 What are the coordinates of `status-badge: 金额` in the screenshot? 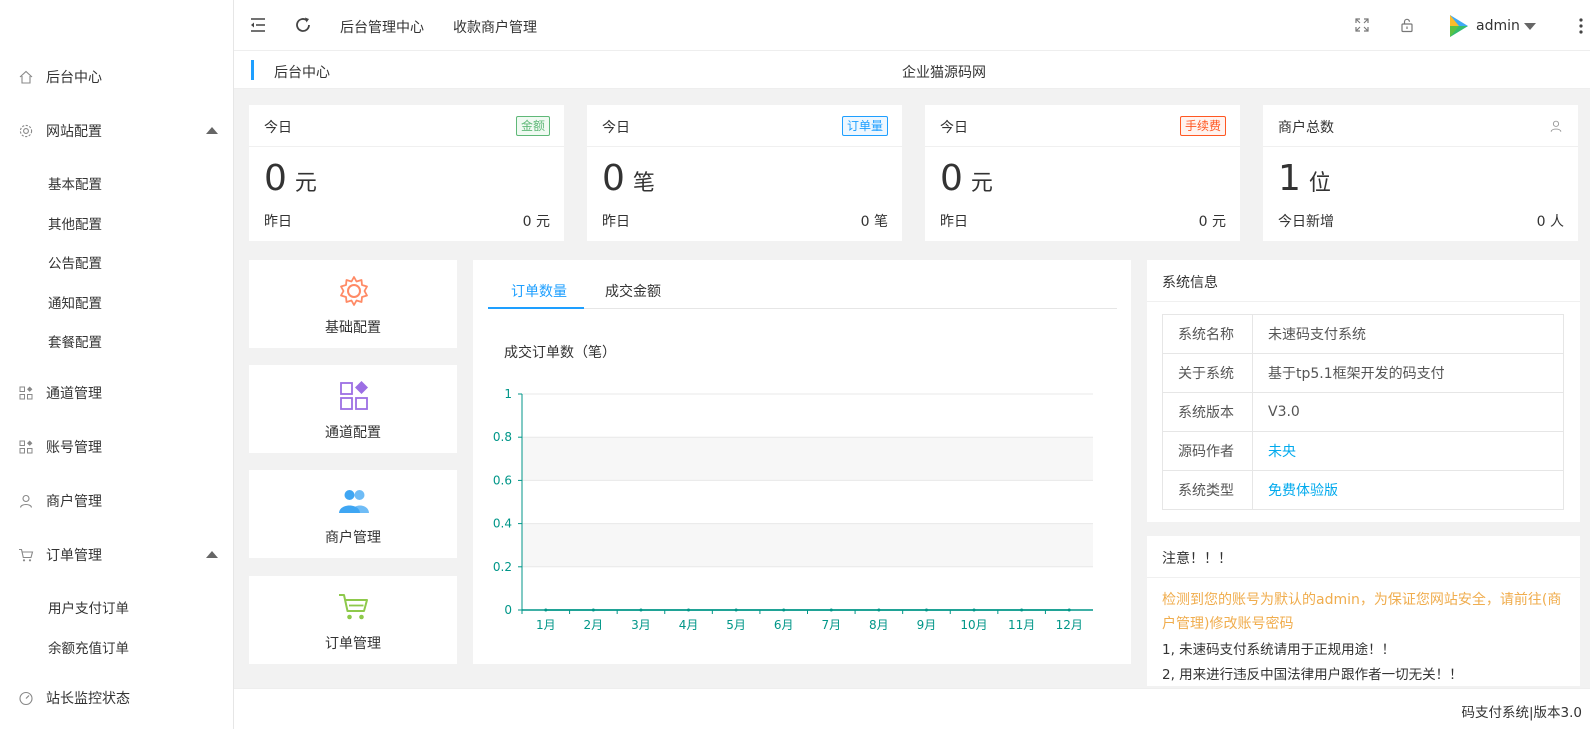 It's located at (532, 126).